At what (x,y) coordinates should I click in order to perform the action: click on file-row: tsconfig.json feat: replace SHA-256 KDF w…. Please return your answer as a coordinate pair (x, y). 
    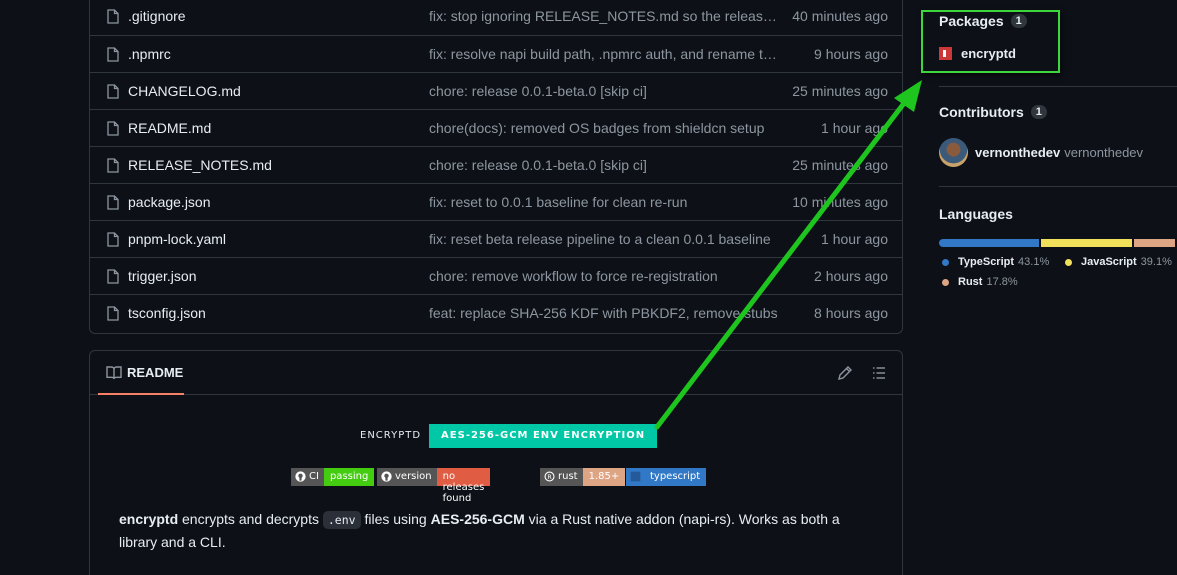
    Looking at the image, I should click on (496, 312).